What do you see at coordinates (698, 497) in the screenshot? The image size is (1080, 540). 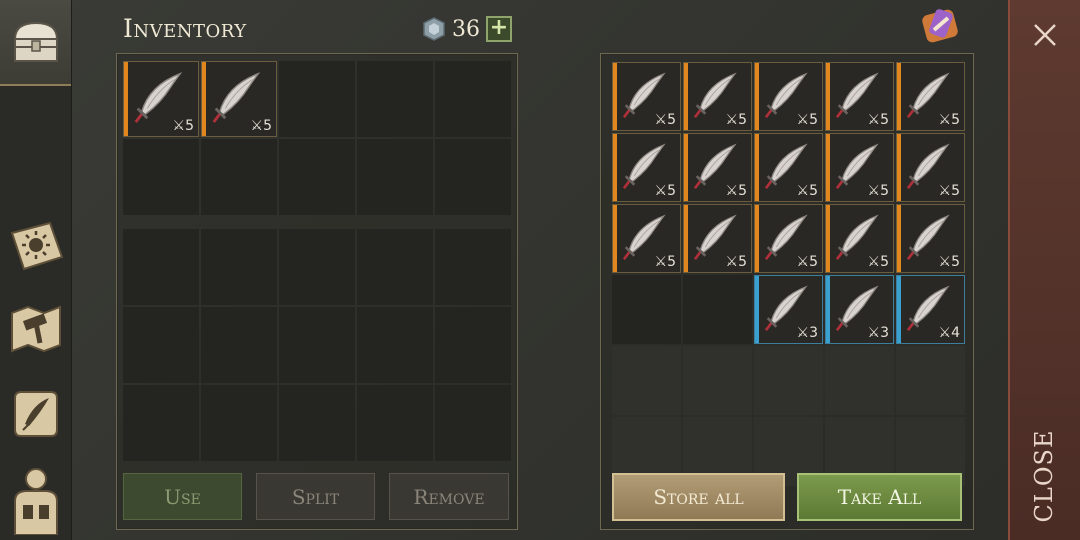 I see `store-all-button: Store all` at bounding box center [698, 497].